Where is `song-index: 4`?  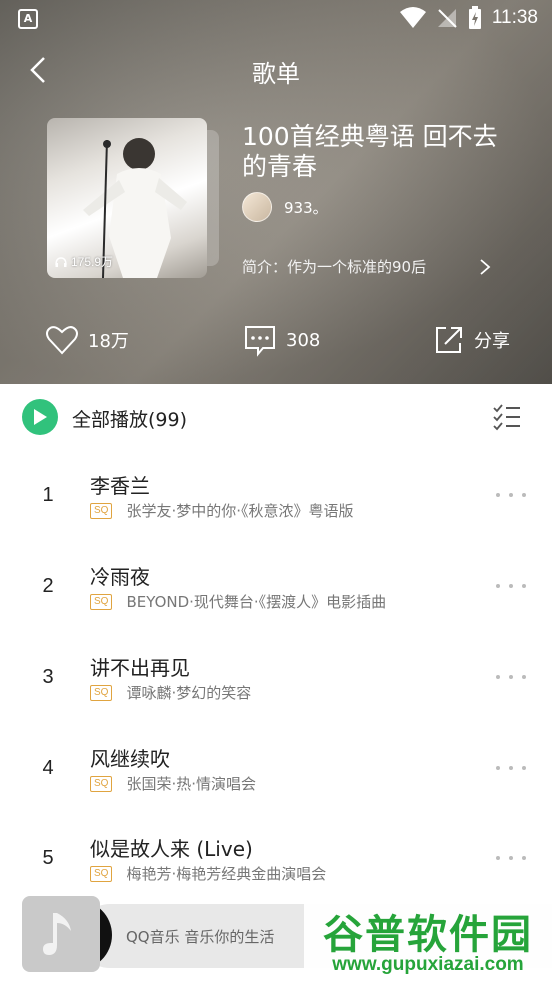
song-index: 4 is located at coordinates (48, 768).